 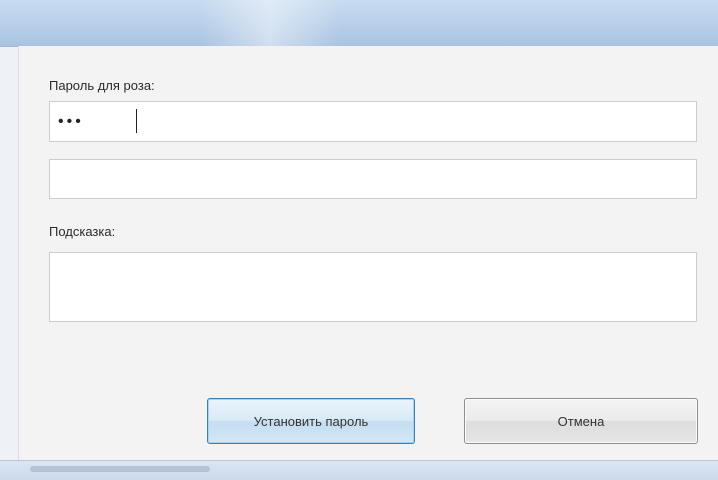 I want to click on text-caret, so click(x=136, y=121).